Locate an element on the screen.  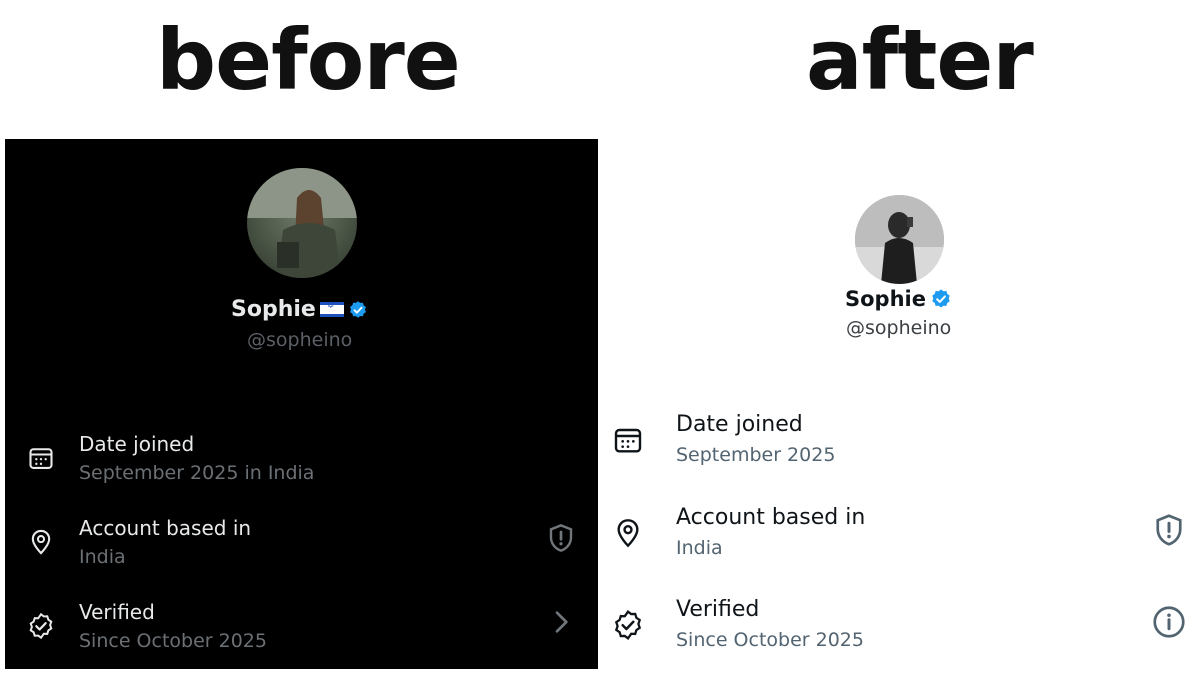
date-joined-value: September 2025 is located at coordinates (756, 455).